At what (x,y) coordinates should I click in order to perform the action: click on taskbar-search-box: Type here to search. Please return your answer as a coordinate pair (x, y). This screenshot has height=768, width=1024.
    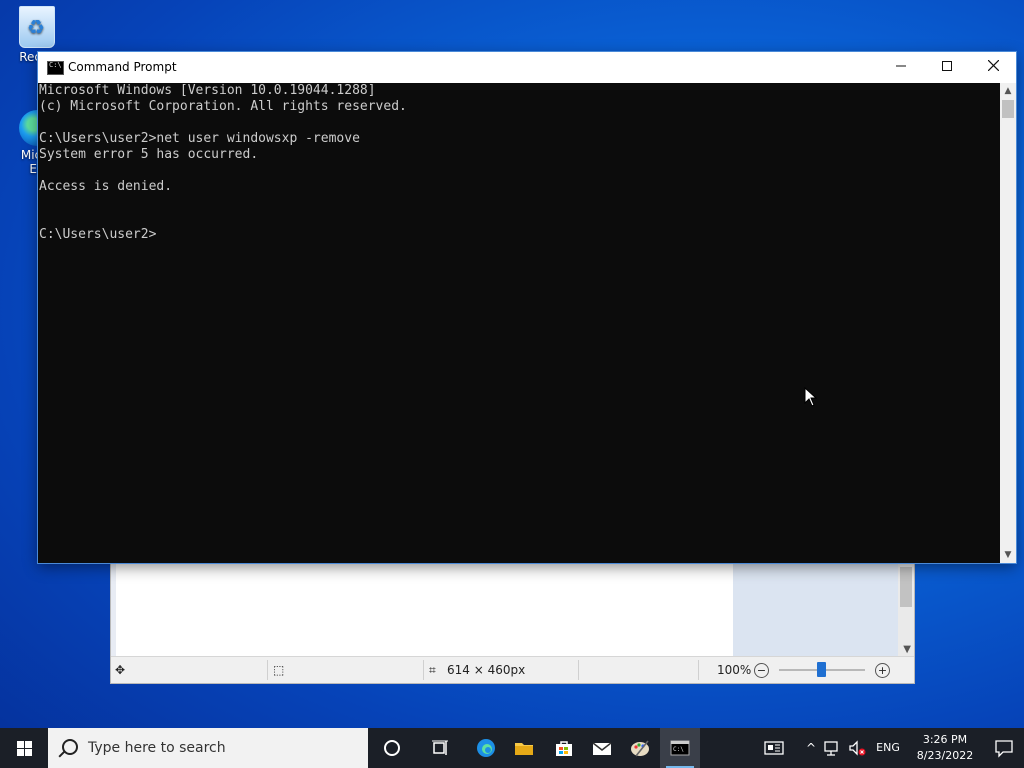
    Looking at the image, I should click on (208, 748).